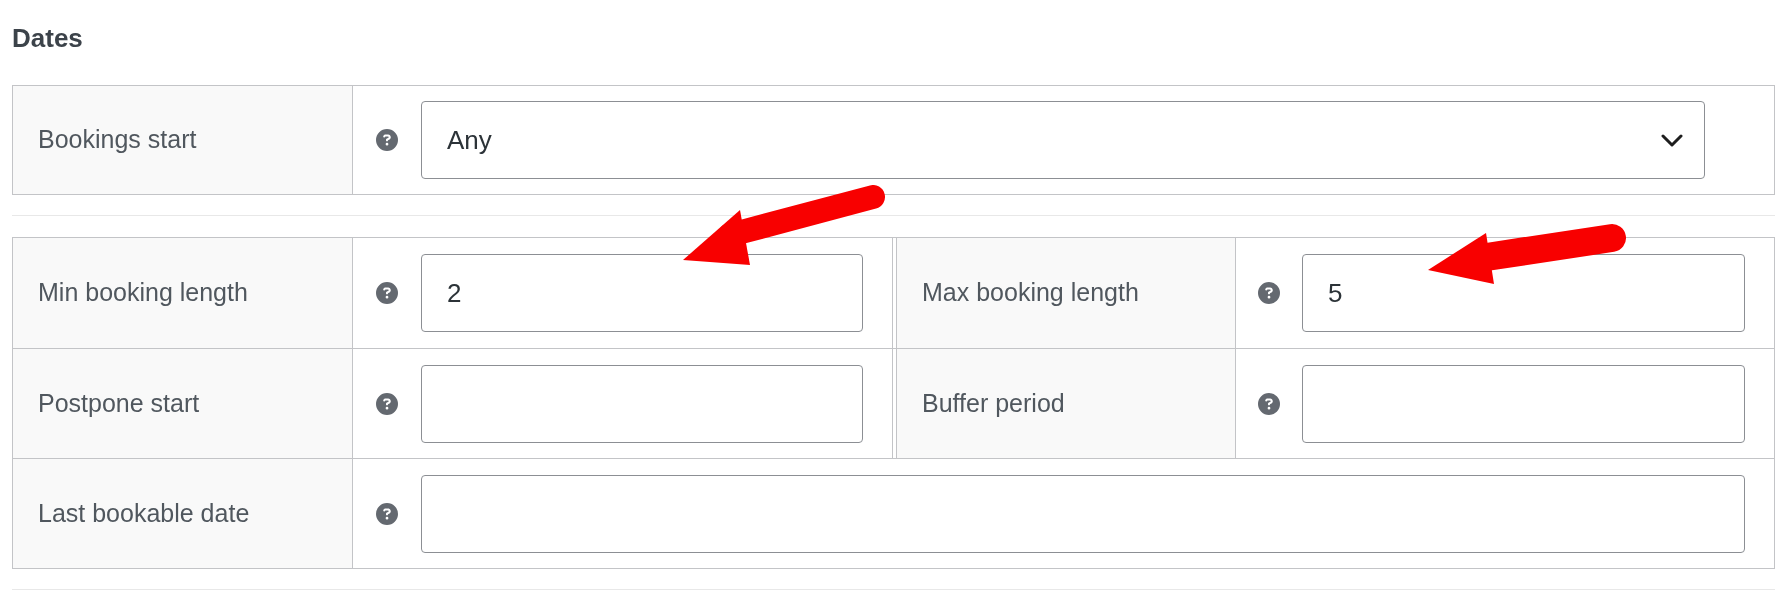 The height and width of the screenshot is (600, 1790). What do you see at coordinates (47, 38) in the screenshot?
I see `section-title: Dates` at bounding box center [47, 38].